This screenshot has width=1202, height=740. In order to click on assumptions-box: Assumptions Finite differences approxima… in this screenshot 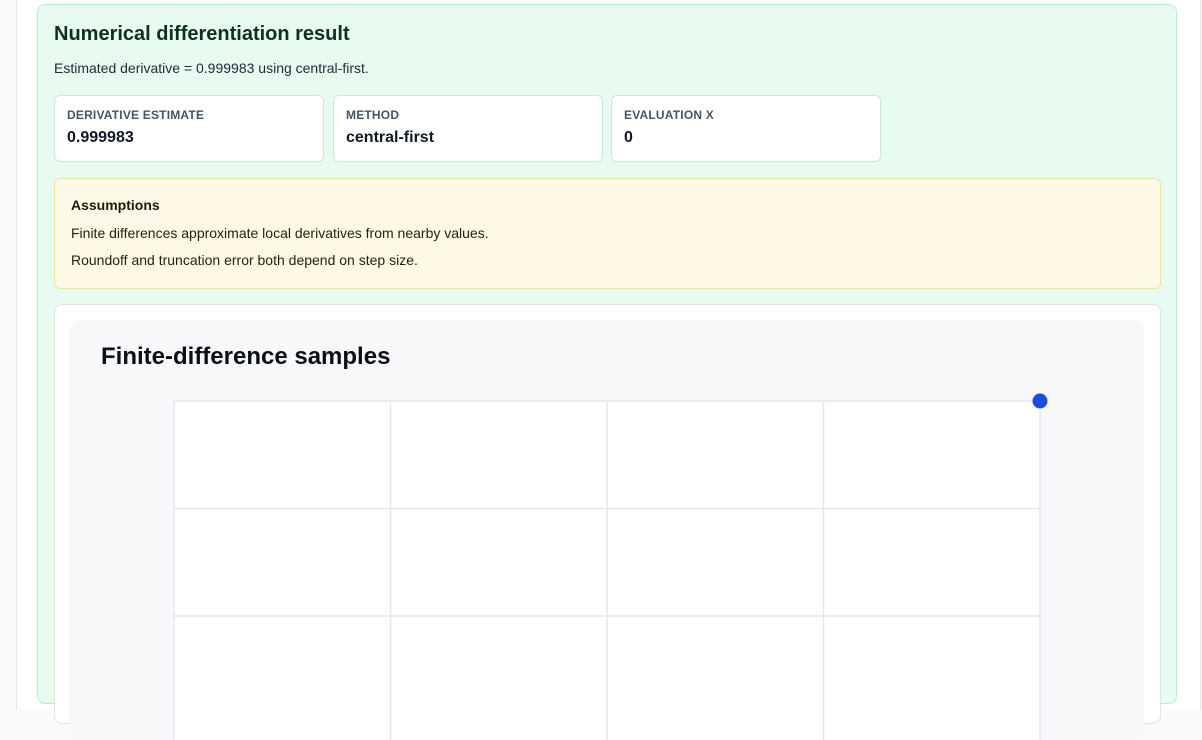, I will do `click(607, 233)`.